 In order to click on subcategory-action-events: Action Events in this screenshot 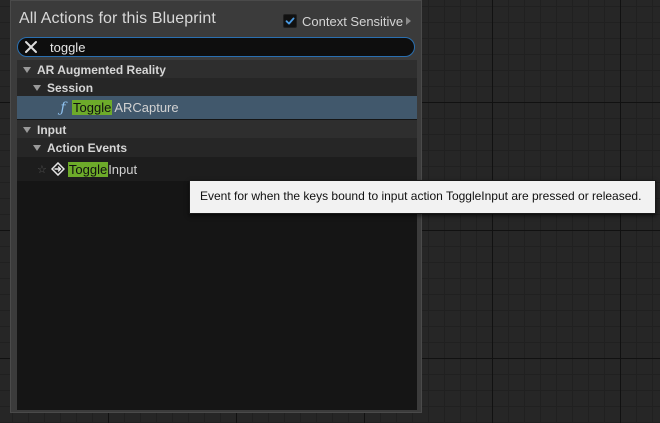, I will do `click(217, 147)`.